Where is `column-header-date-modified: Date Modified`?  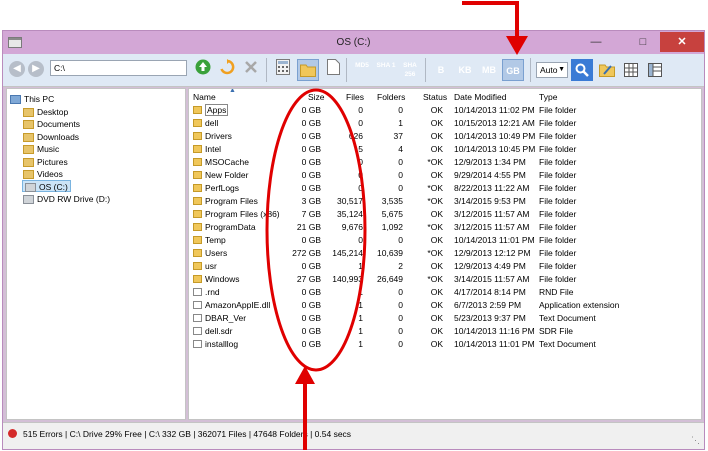 column-header-date-modified: Date Modified is located at coordinates (480, 97).